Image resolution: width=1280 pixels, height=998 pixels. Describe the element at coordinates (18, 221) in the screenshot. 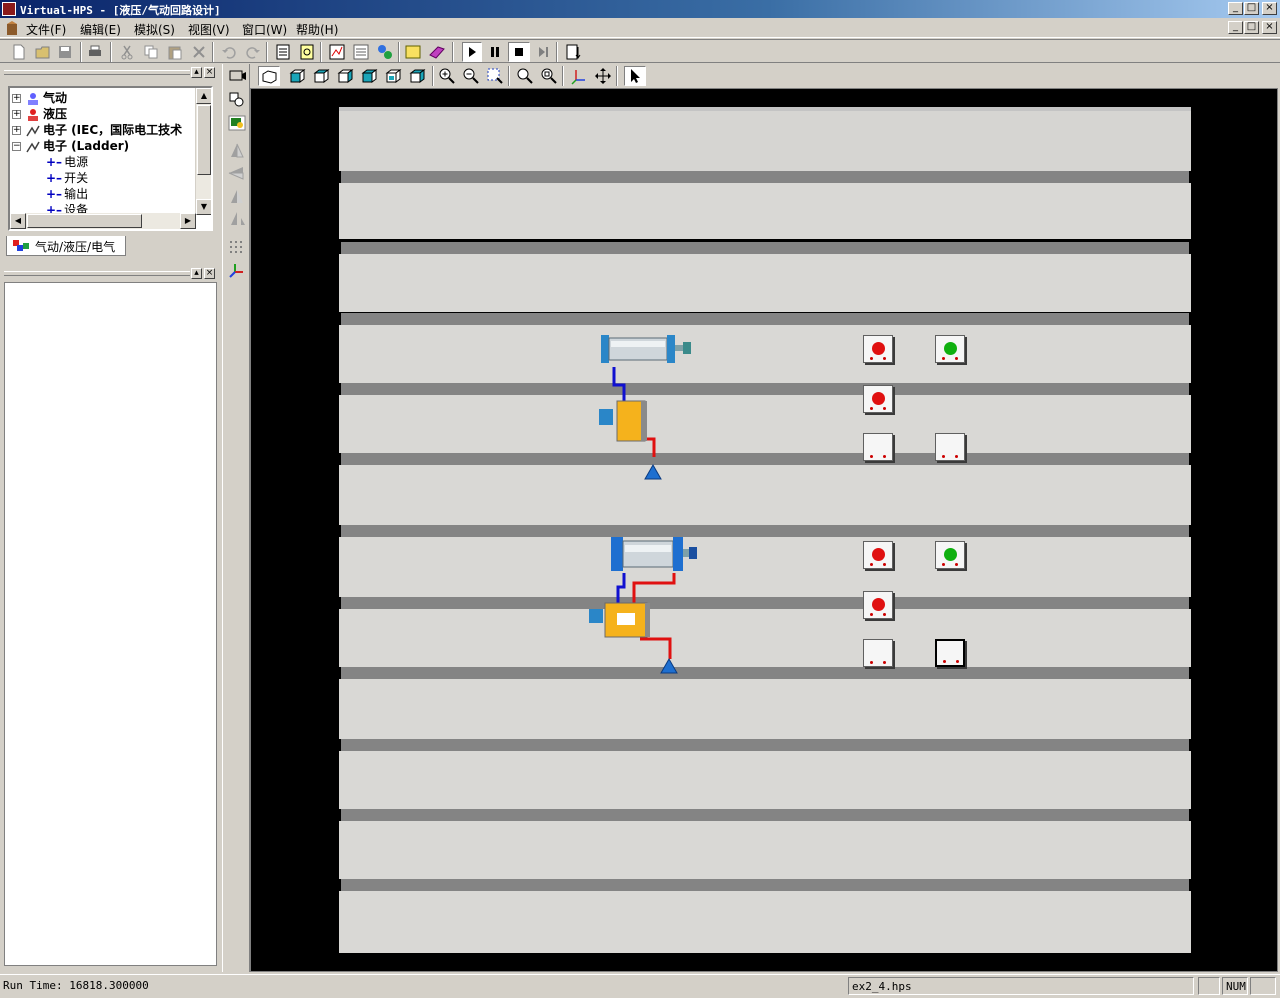

I see `scroll-left-button: ◀` at that location.